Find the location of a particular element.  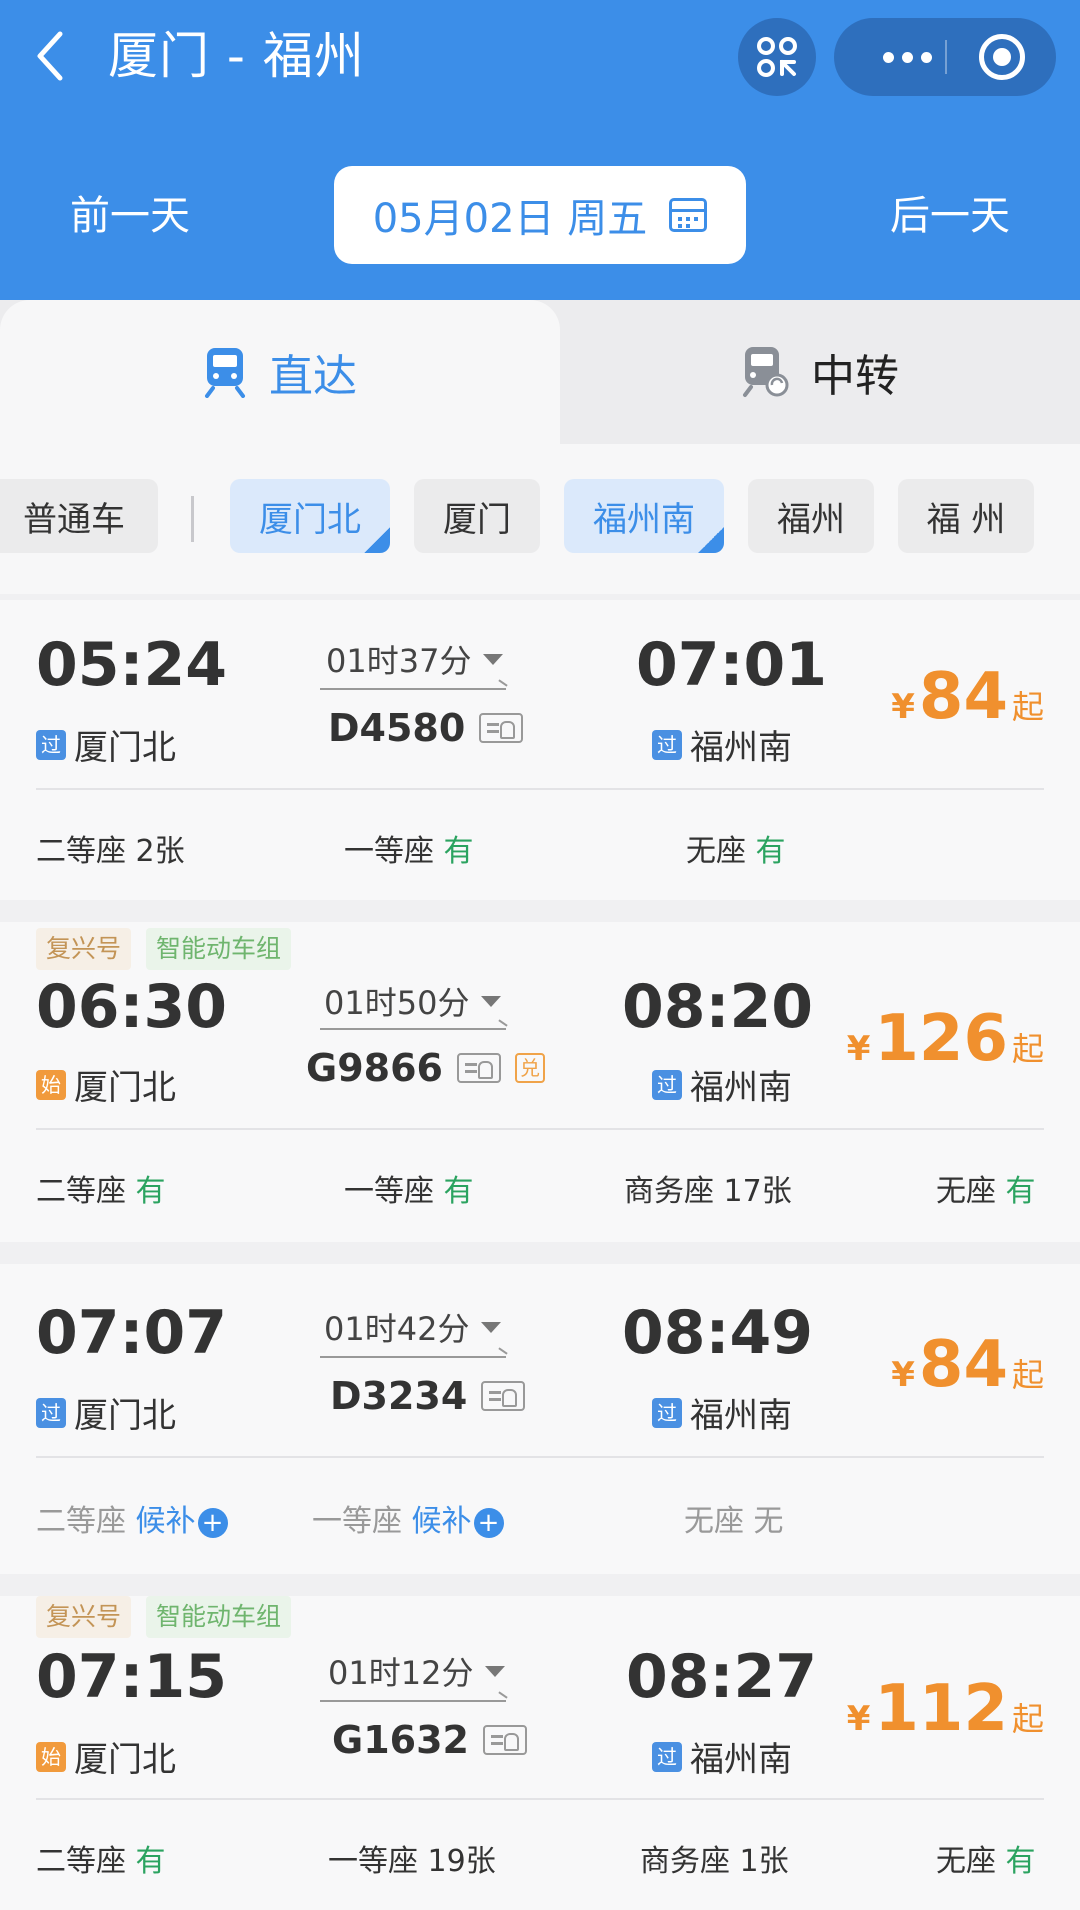

departure-station: 始 厦门北 is located at coordinates (106, 1084).